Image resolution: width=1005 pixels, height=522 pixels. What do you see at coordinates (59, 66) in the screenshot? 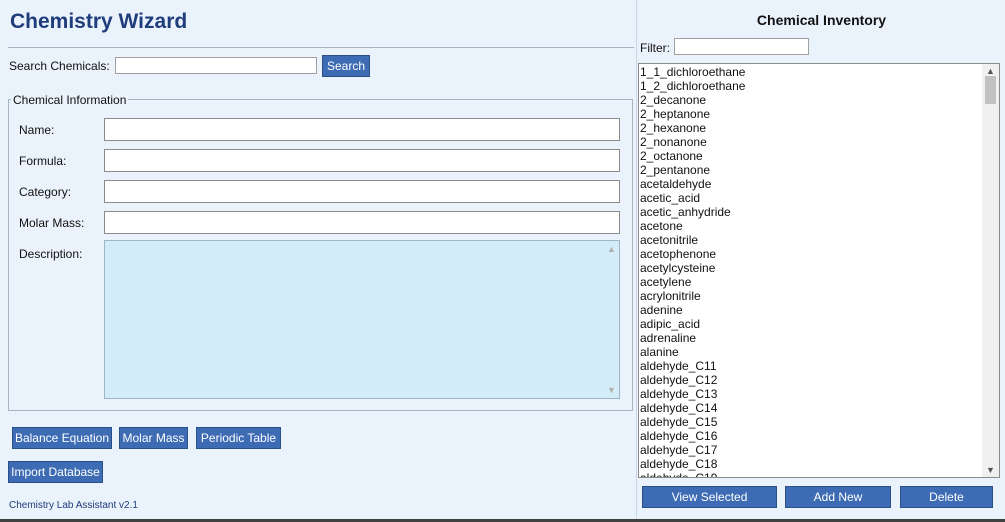
I see `search-label: Search Chemicals:` at bounding box center [59, 66].